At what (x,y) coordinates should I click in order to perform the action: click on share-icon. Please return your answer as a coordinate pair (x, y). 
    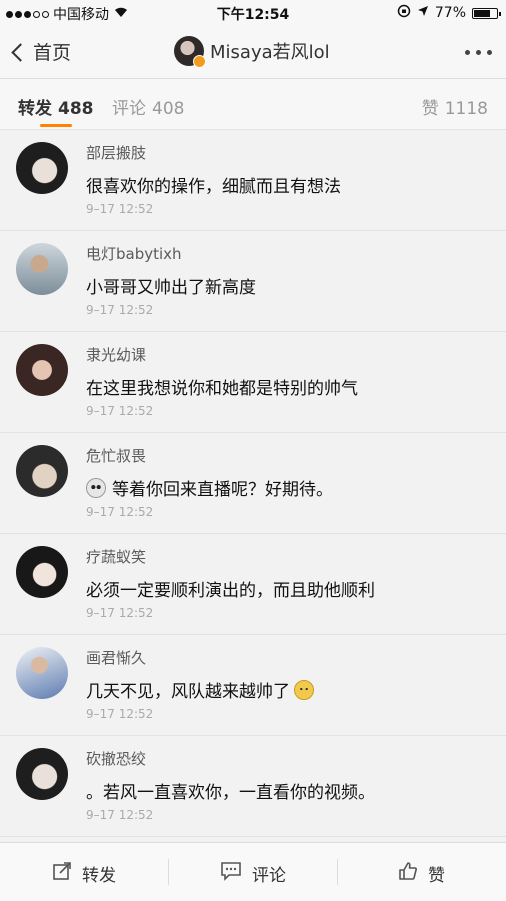
    Looking at the image, I should click on (62, 873).